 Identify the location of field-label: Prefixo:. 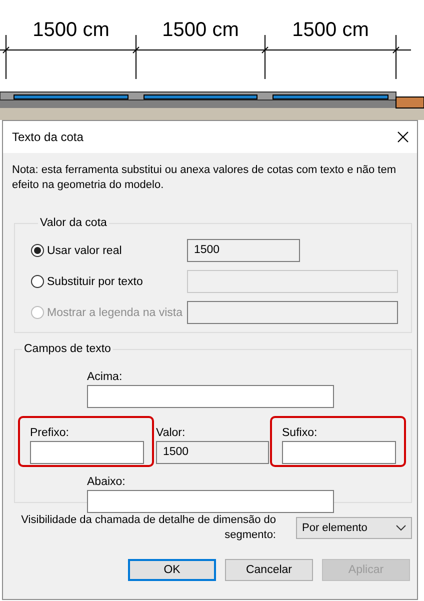
(50, 433).